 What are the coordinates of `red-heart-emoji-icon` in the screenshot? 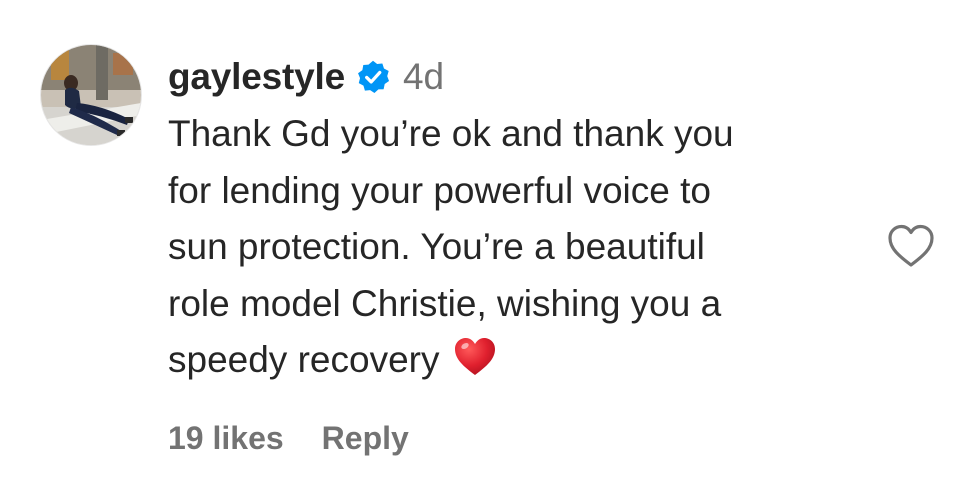 It's located at (475, 357).